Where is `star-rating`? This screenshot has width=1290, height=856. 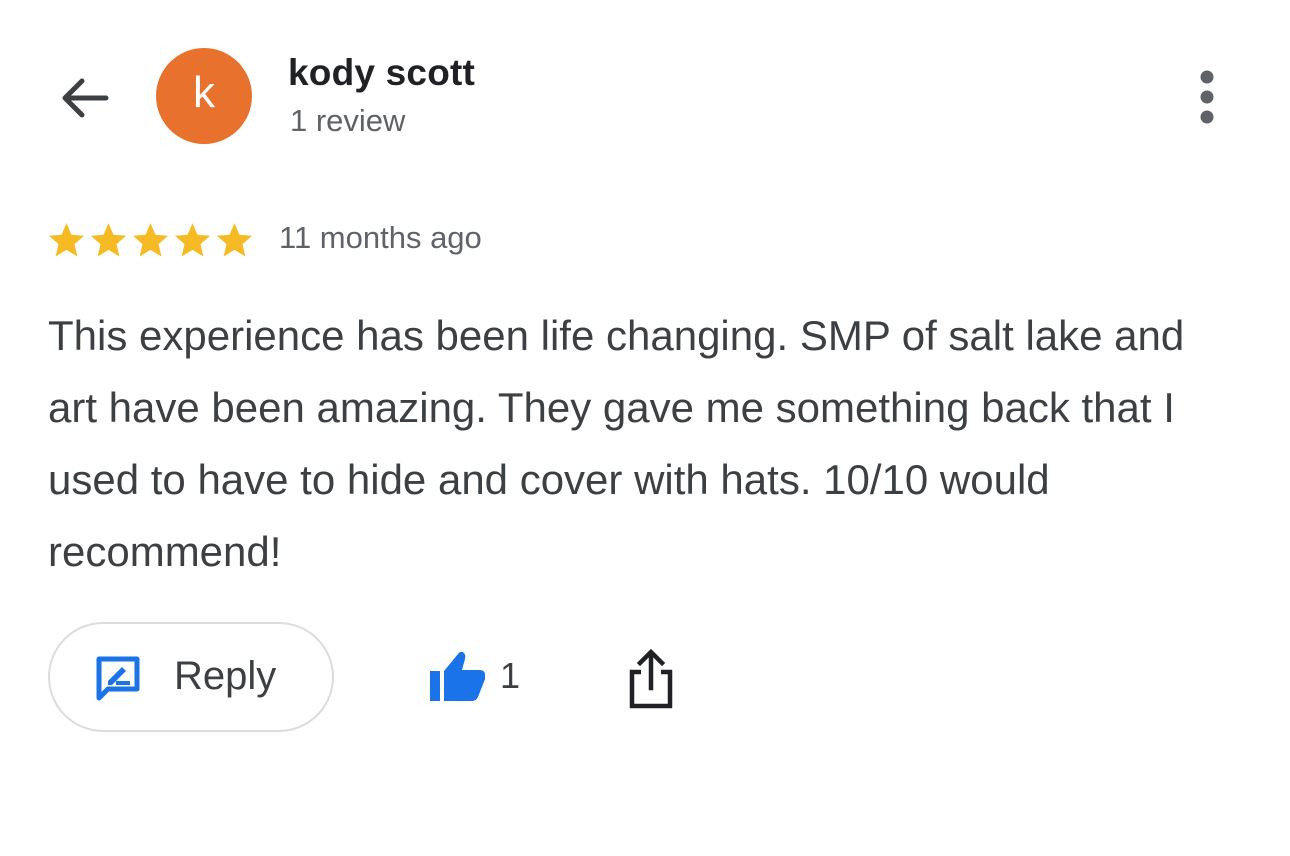
star-rating is located at coordinates (151, 240).